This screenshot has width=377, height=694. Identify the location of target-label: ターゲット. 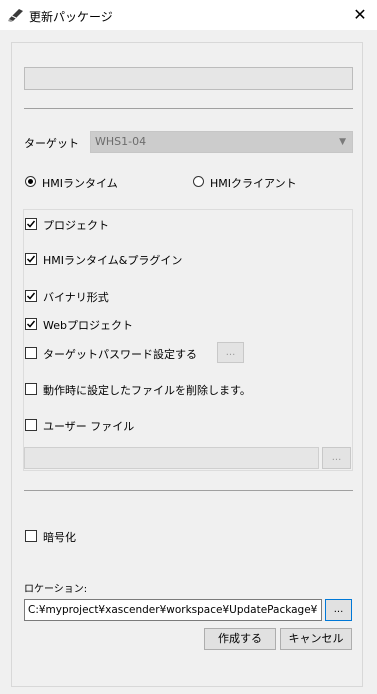
(51, 143).